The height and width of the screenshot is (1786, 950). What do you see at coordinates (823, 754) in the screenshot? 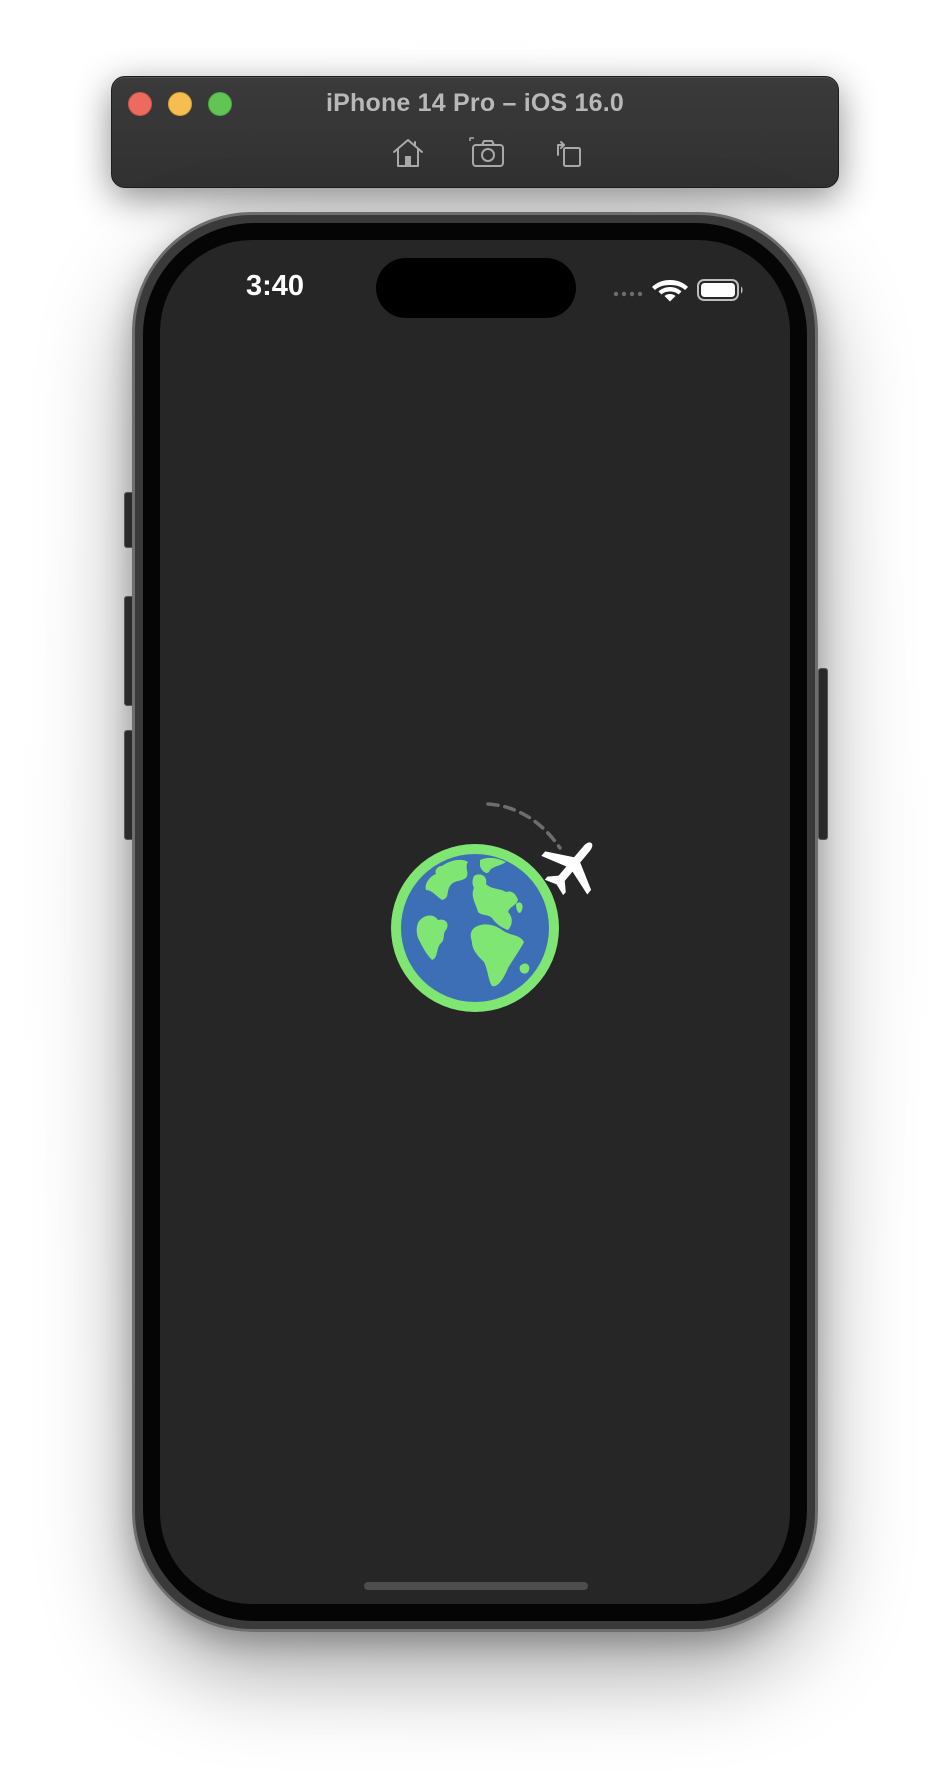
I see `power-button` at bounding box center [823, 754].